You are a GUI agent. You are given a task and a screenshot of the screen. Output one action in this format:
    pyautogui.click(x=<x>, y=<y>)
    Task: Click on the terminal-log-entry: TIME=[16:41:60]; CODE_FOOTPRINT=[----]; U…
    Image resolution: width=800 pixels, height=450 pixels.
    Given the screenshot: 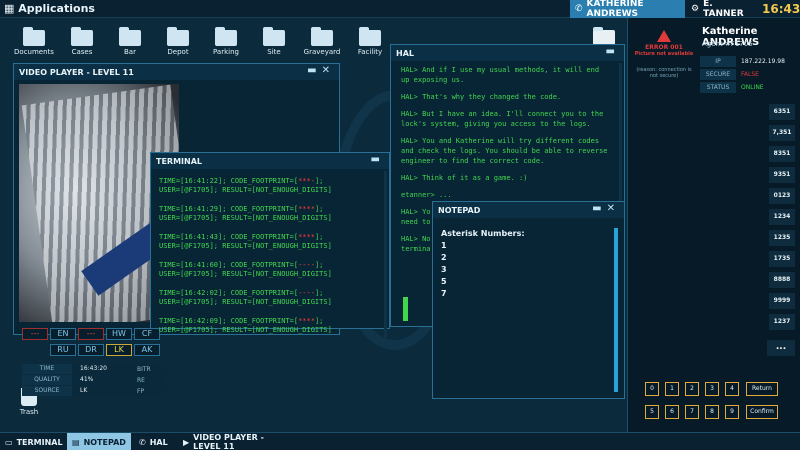 What is the action you would take?
    pyautogui.click(x=245, y=269)
    